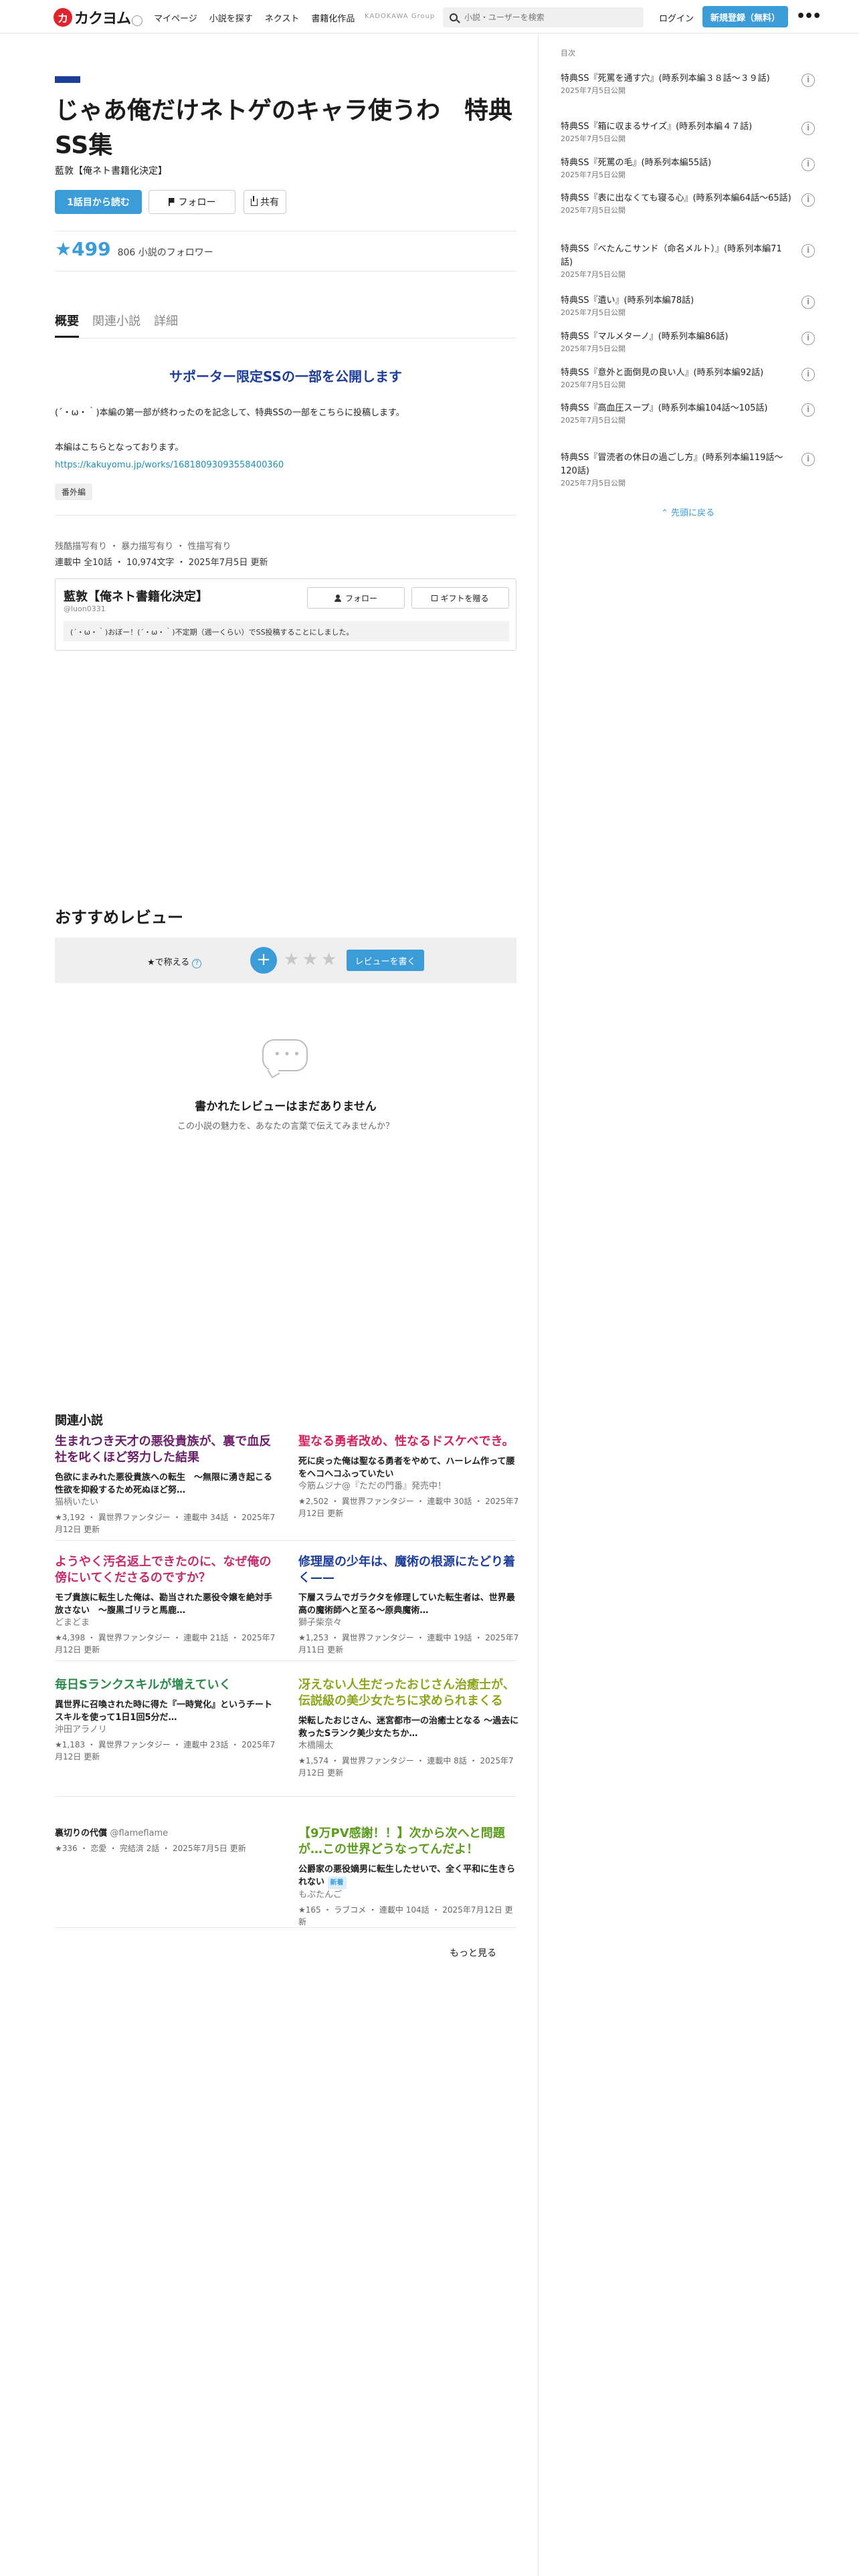 The image size is (859, 2576). Describe the element at coordinates (408, 1842) in the screenshot. I see `related-title: 【9万PV感謝！！】次から次へと問題が…この世界どうなってんだよ！` at that location.